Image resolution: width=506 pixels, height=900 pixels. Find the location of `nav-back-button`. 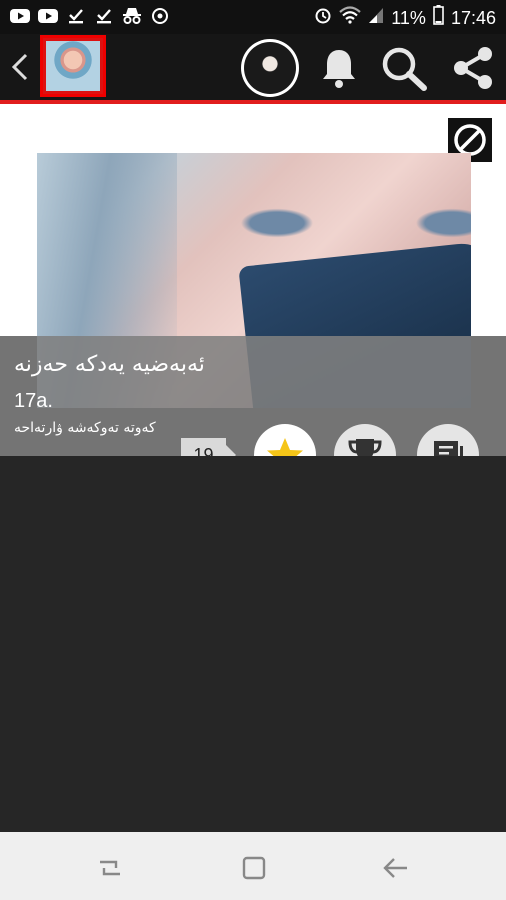

nav-back-button is located at coordinates (396, 868).